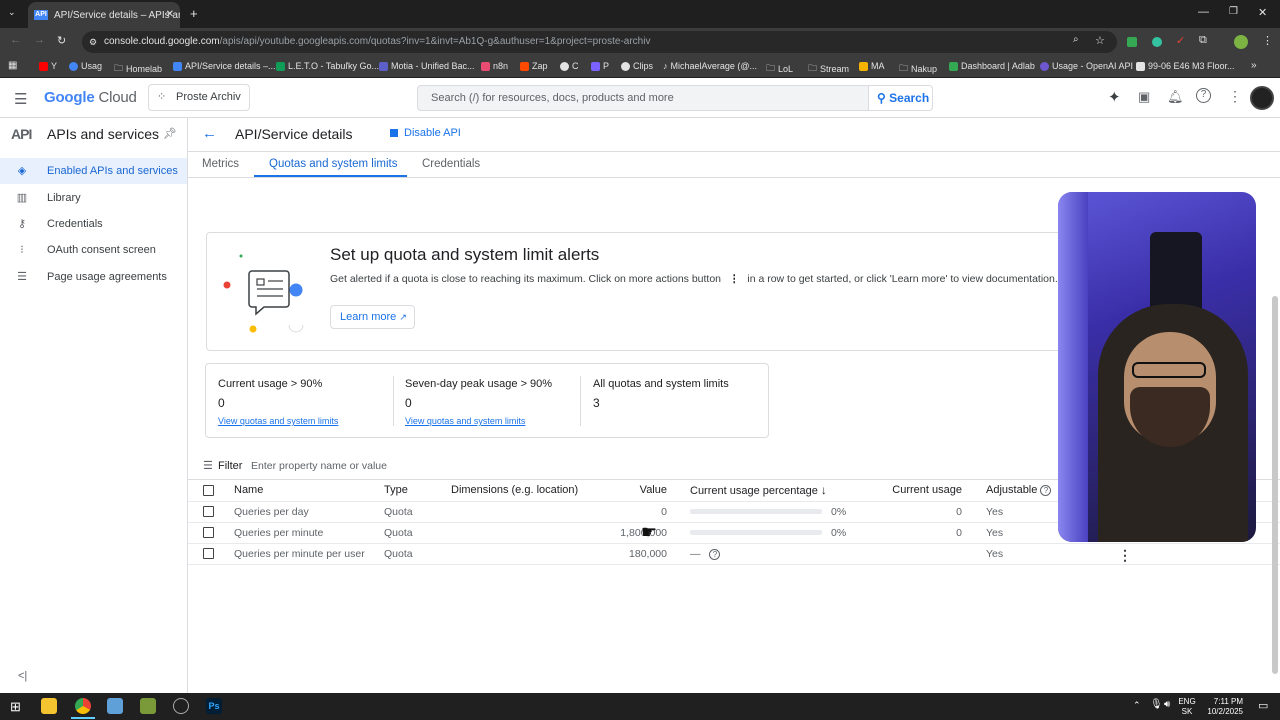  What do you see at coordinates (170, 133) in the screenshot?
I see `pin-icon: 📌︎` at bounding box center [170, 133].